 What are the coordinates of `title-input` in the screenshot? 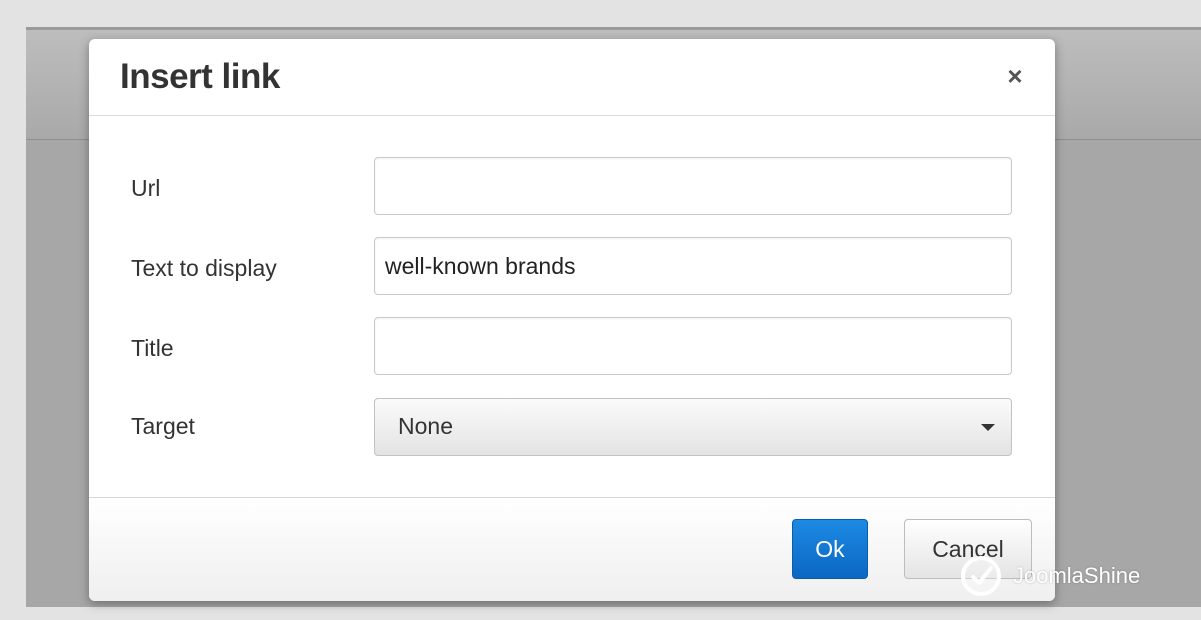 It's located at (693, 346).